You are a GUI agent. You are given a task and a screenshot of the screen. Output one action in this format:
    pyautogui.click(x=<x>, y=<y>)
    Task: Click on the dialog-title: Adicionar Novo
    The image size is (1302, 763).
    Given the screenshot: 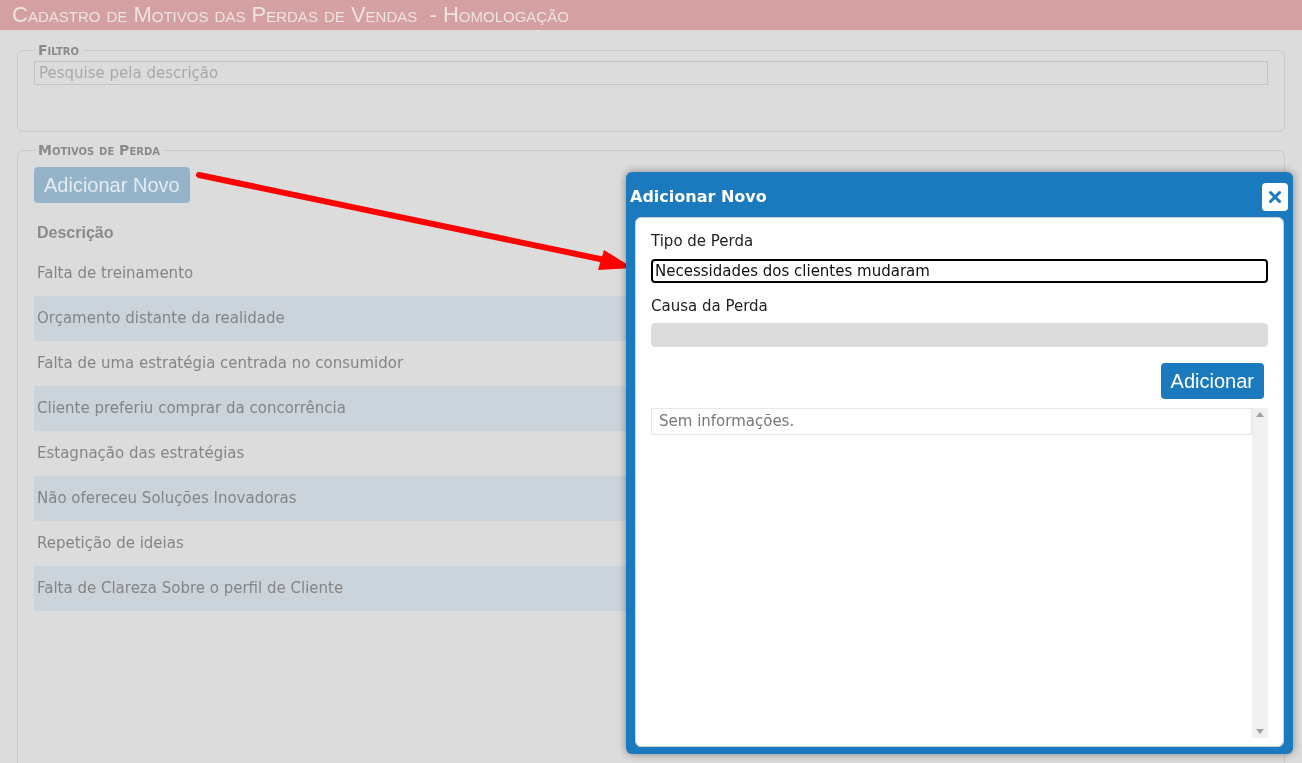 What is the action you would take?
    pyautogui.click(x=698, y=196)
    